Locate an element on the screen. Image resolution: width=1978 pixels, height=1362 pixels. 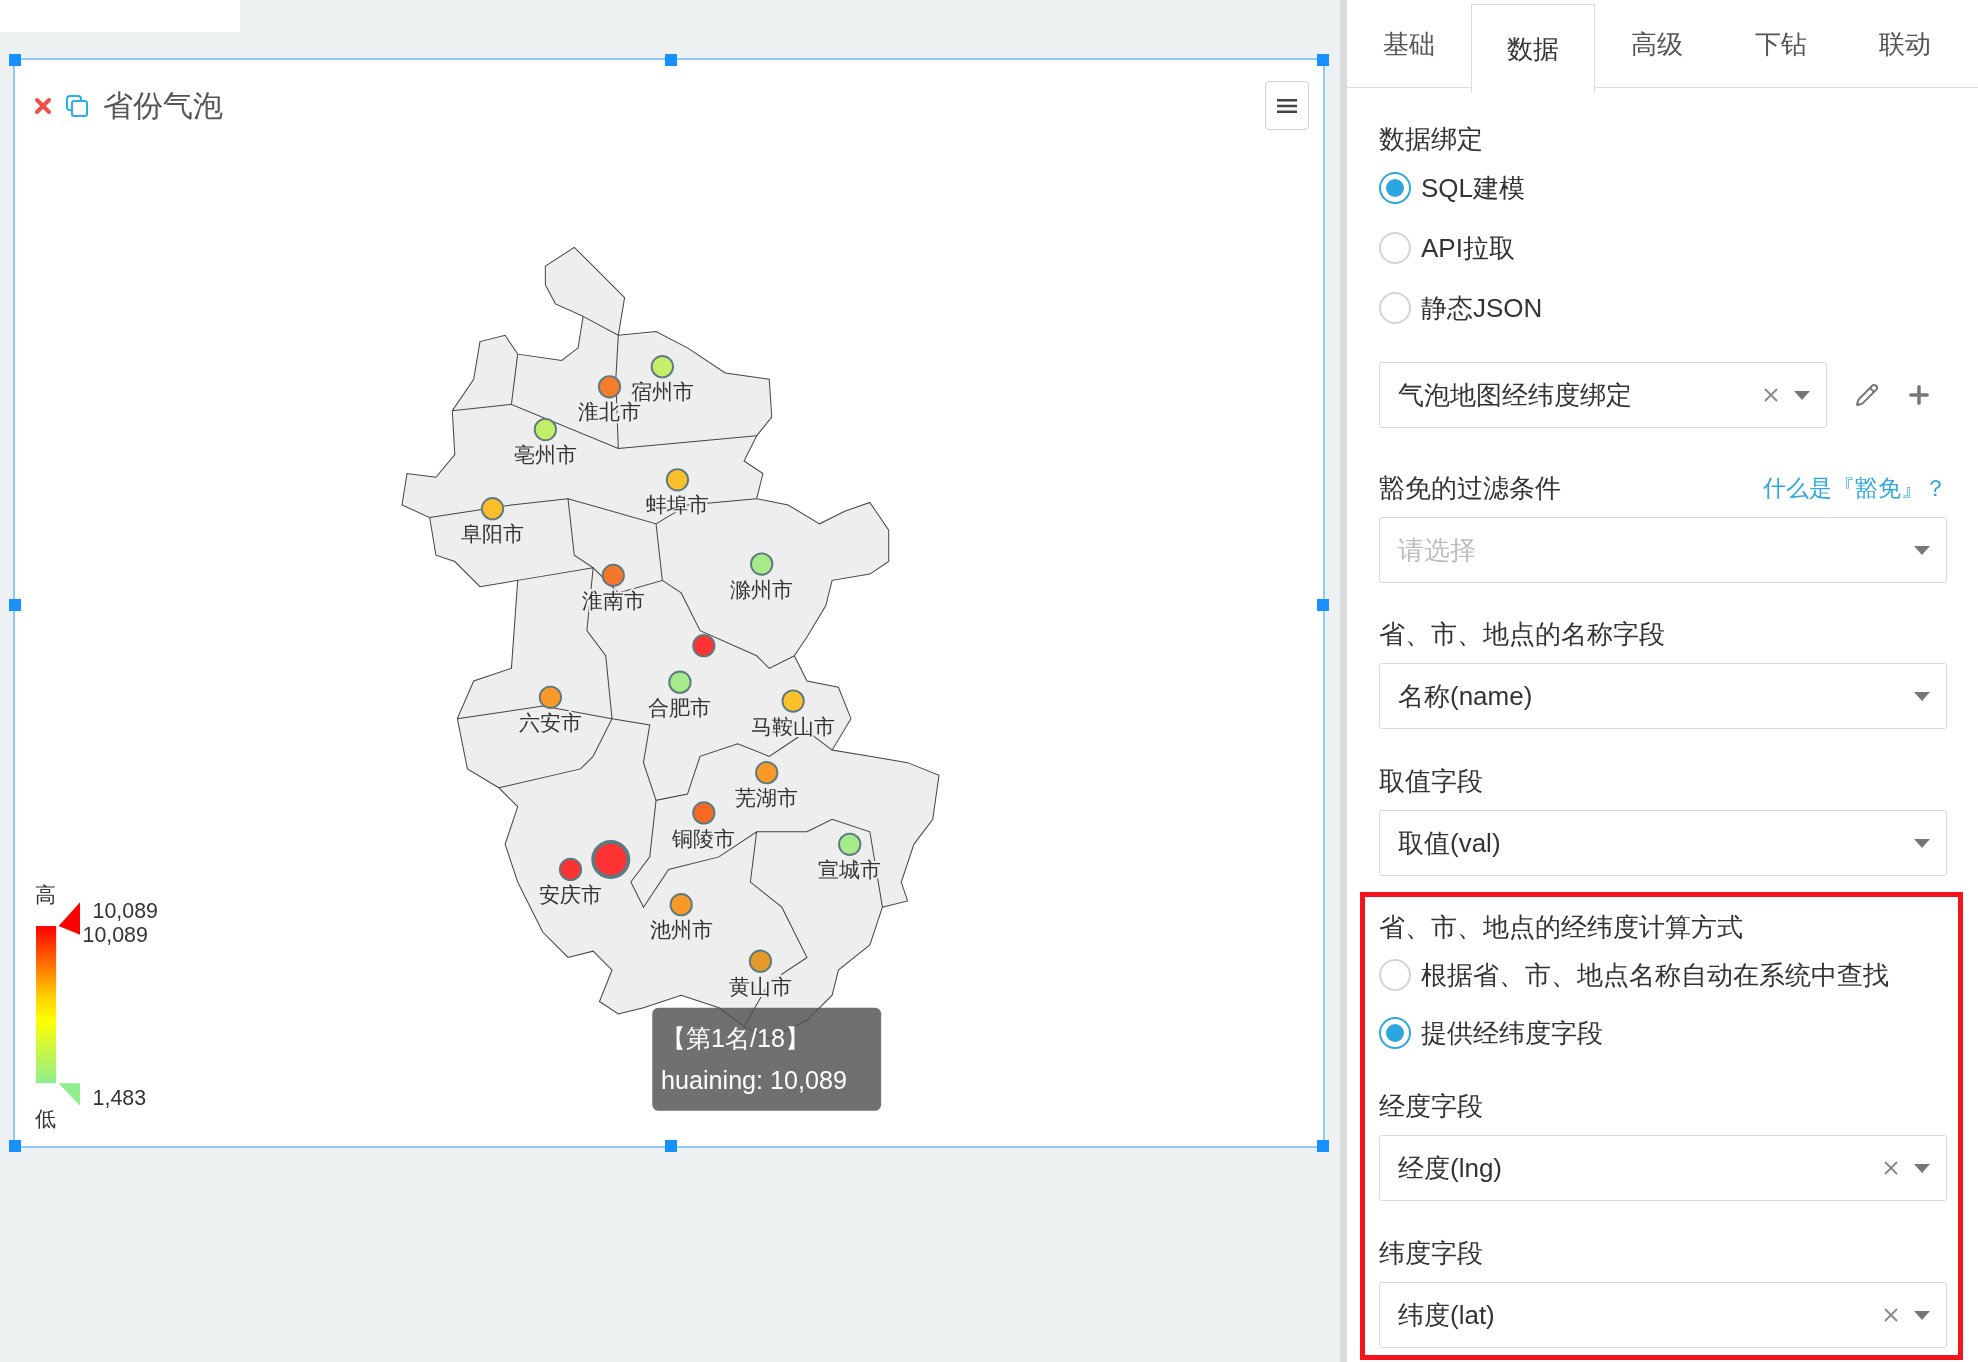
legend-low-label: 低 is located at coordinates (45, 1118).